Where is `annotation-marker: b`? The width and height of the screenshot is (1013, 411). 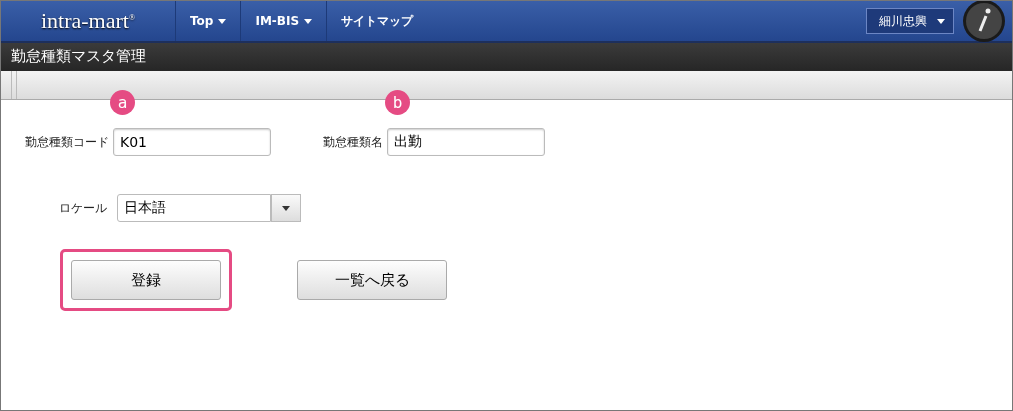
annotation-marker: b is located at coordinates (397, 102).